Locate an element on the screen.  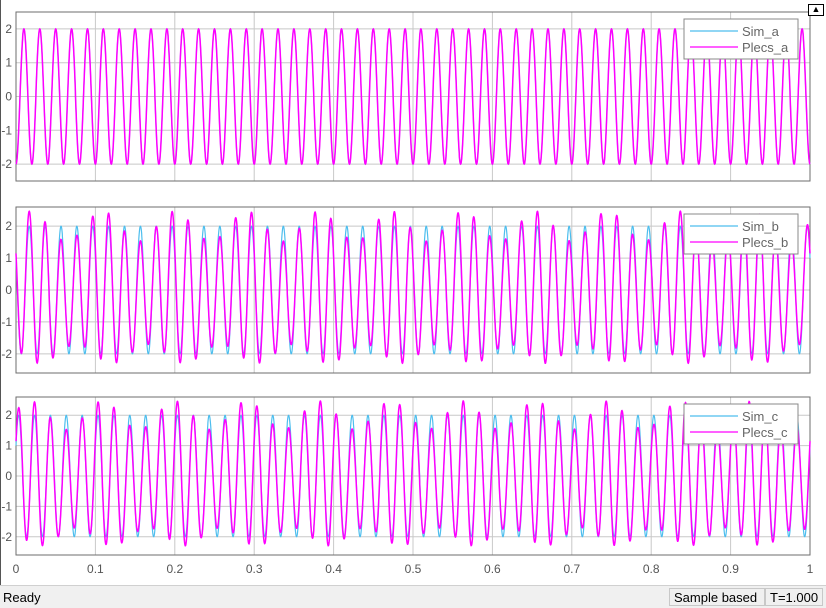
x-tick-label: 1 is located at coordinates (810, 569).